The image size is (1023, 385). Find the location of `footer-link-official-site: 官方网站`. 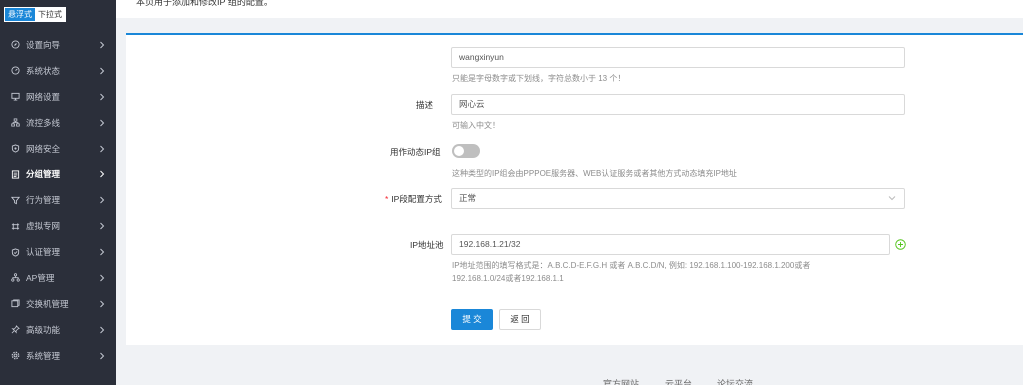

footer-link-official-site: 官方网站 is located at coordinates (621, 381).